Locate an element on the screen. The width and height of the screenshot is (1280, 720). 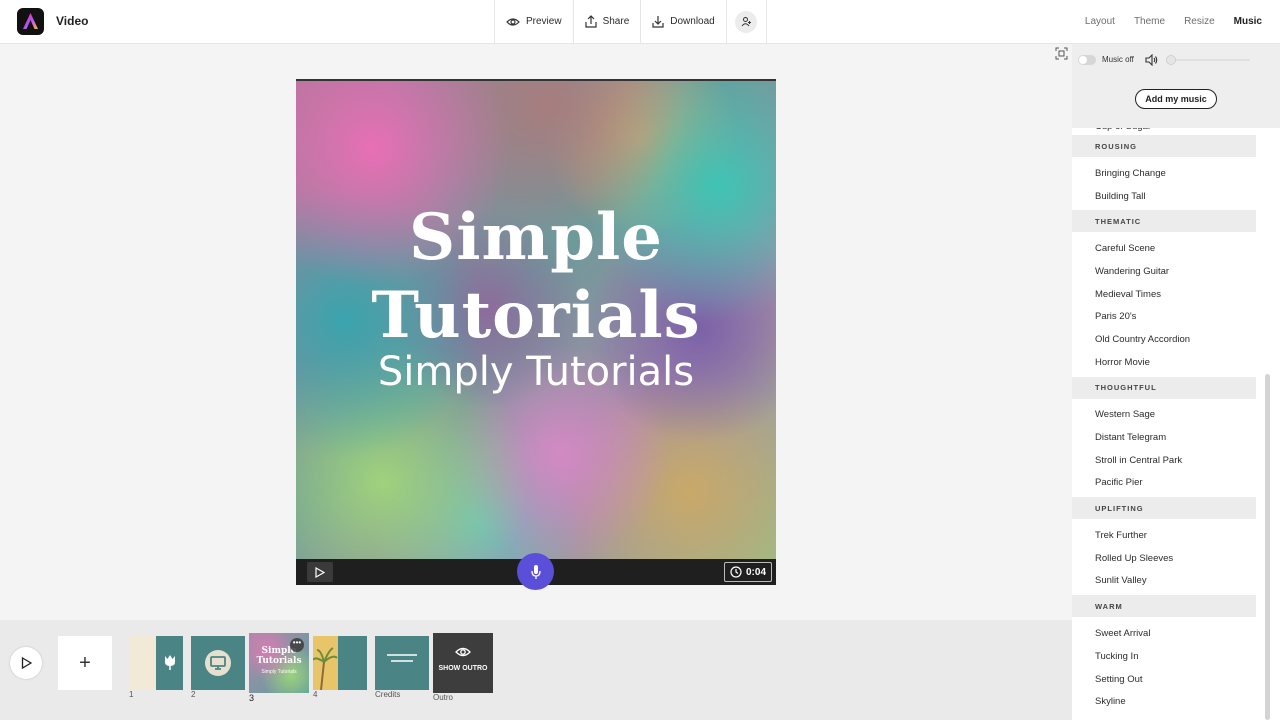
invite-collaborator-button is located at coordinates (747, 21).